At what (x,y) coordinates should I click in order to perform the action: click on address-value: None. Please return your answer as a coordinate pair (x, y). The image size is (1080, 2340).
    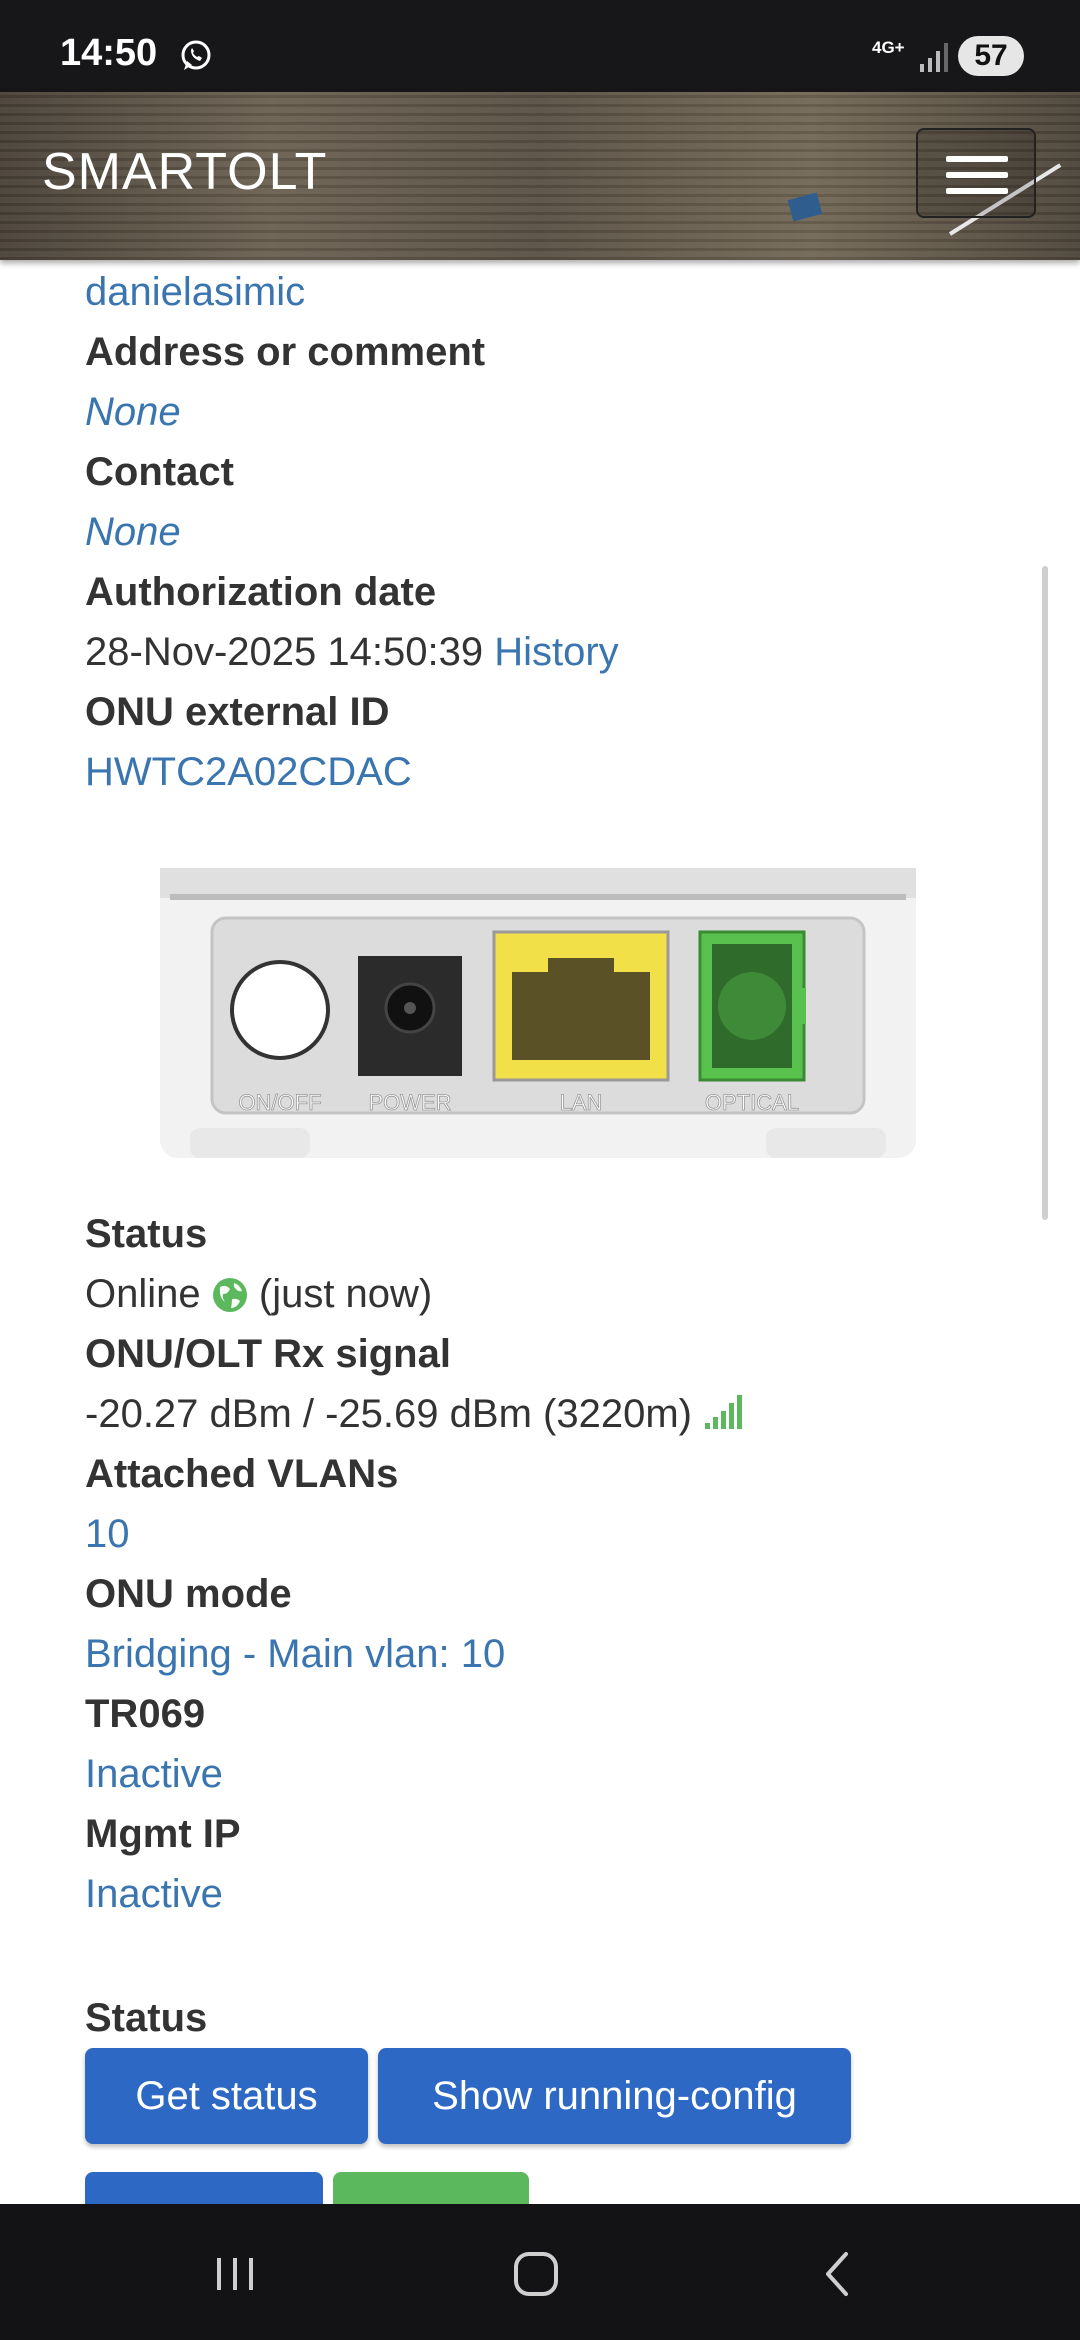
    Looking at the image, I should click on (565, 412).